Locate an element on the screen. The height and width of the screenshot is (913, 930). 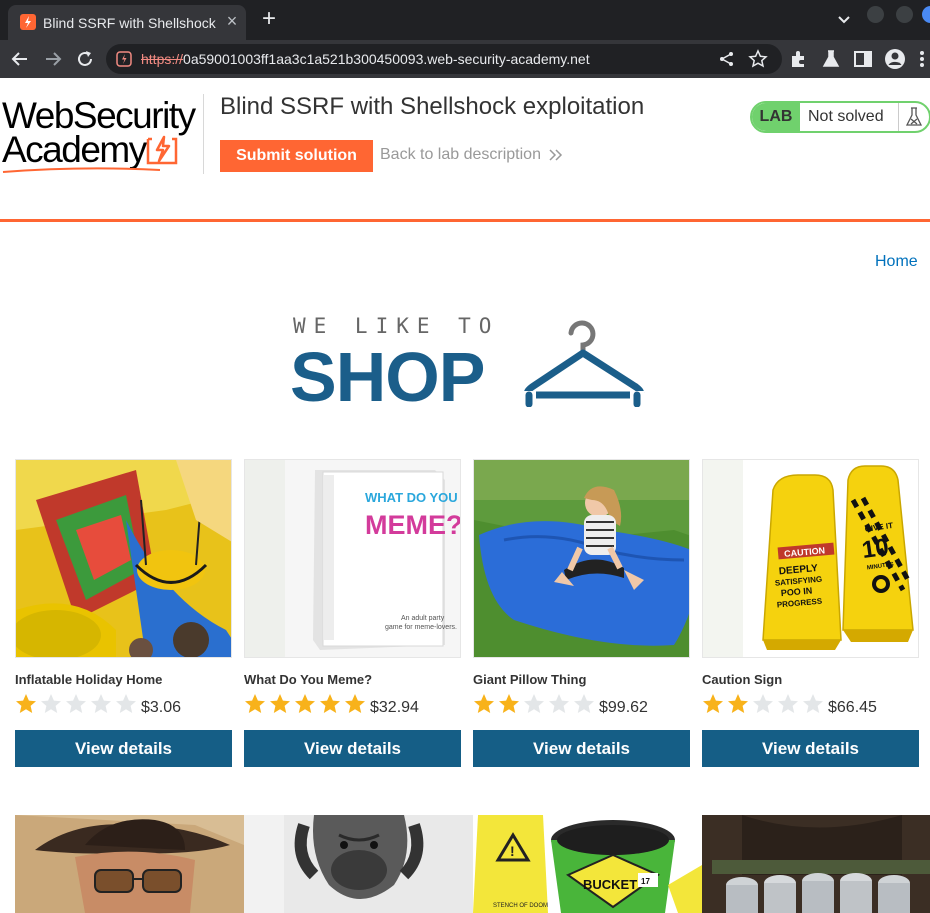
site-info-icon is located at coordinates (124, 59).